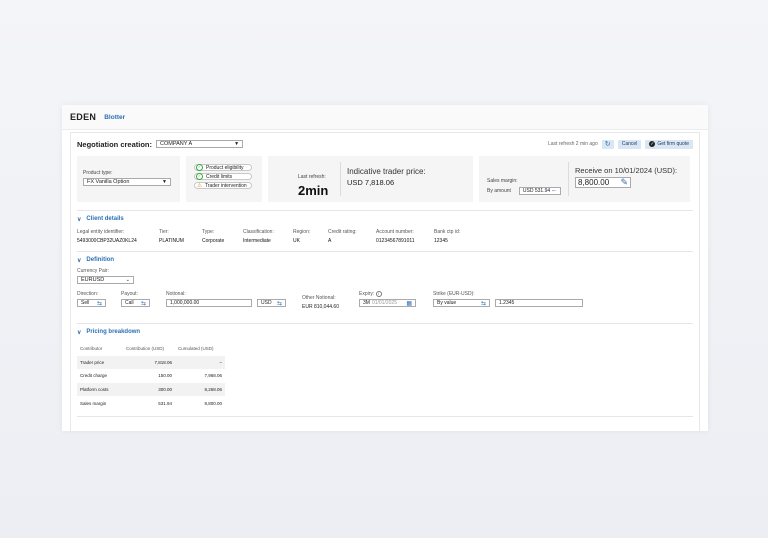 The image size is (768, 538). Describe the element at coordinates (127, 280) in the screenshot. I see `chevron-down-icon: ⌄` at that location.